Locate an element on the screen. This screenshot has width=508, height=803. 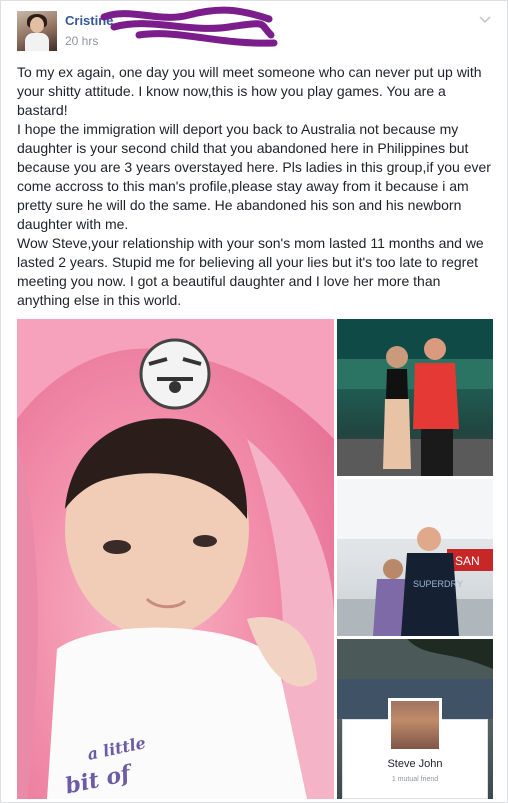
profile-name: Steve John is located at coordinates (415, 764).